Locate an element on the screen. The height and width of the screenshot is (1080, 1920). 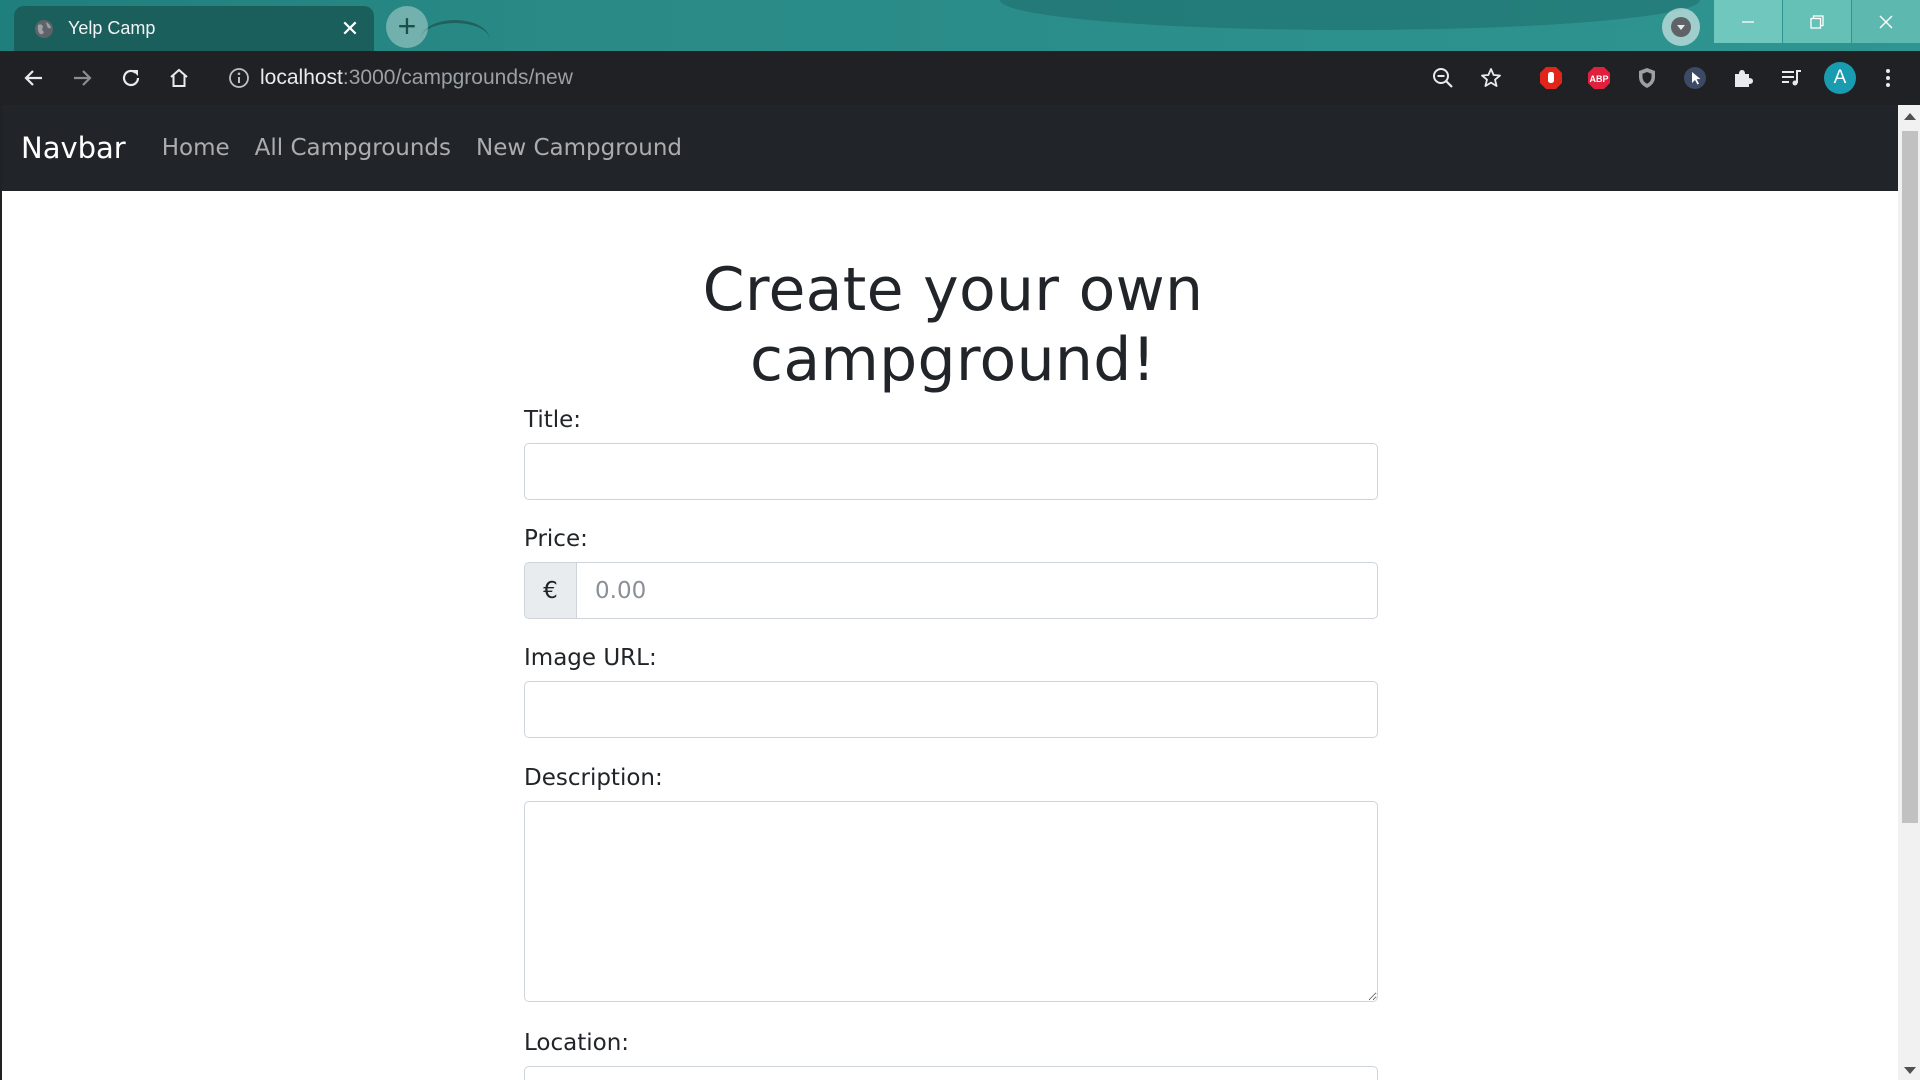
reload-button is located at coordinates (131, 78).